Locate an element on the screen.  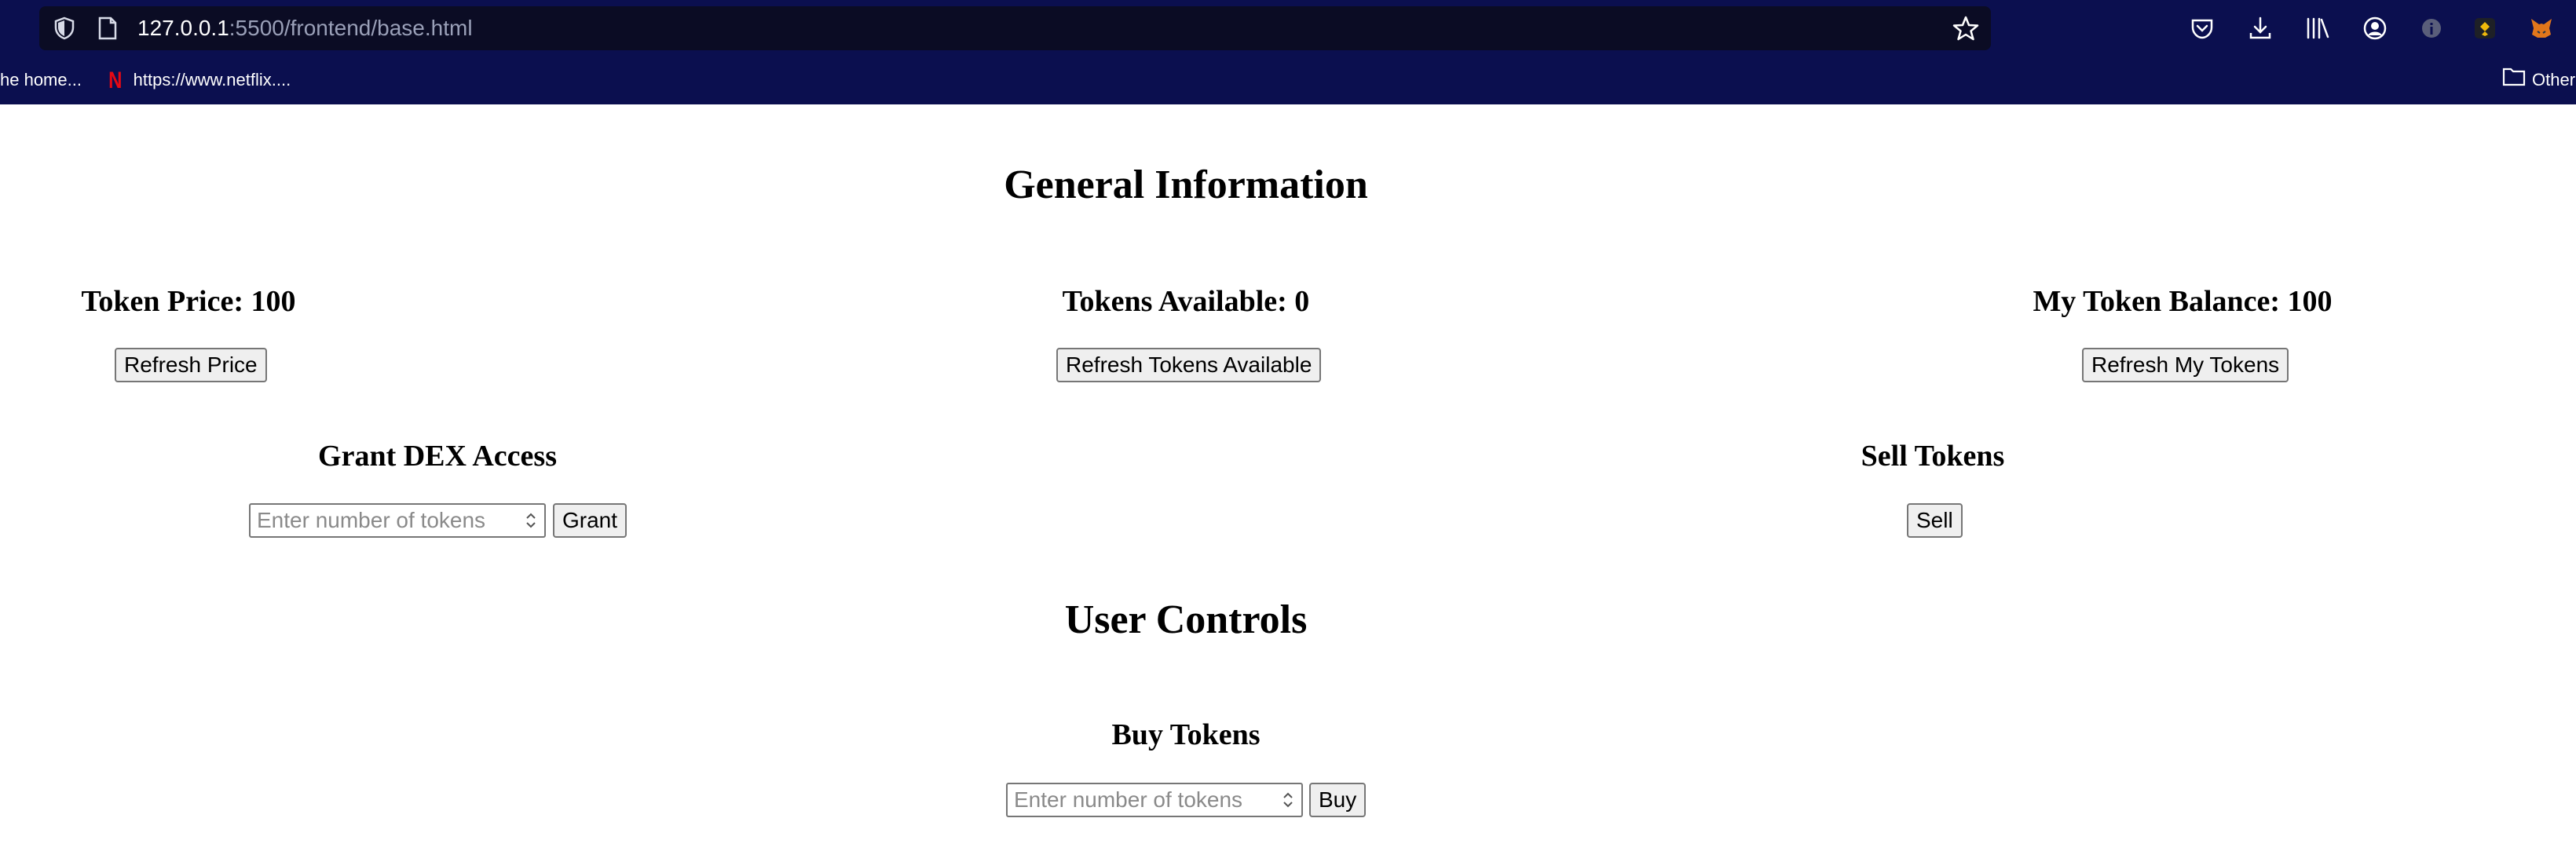
pocket-icon is located at coordinates (2202, 28).